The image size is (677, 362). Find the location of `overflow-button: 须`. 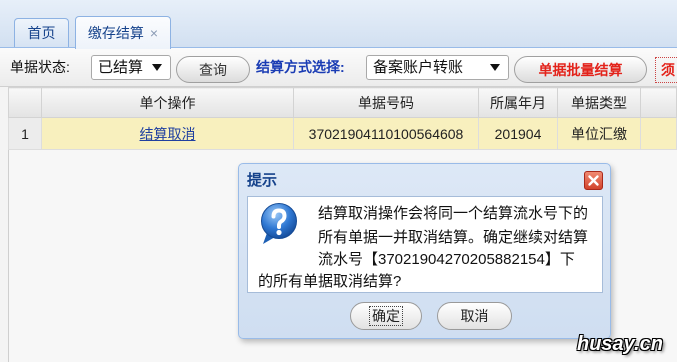

overflow-button: 须 is located at coordinates (666, 70).